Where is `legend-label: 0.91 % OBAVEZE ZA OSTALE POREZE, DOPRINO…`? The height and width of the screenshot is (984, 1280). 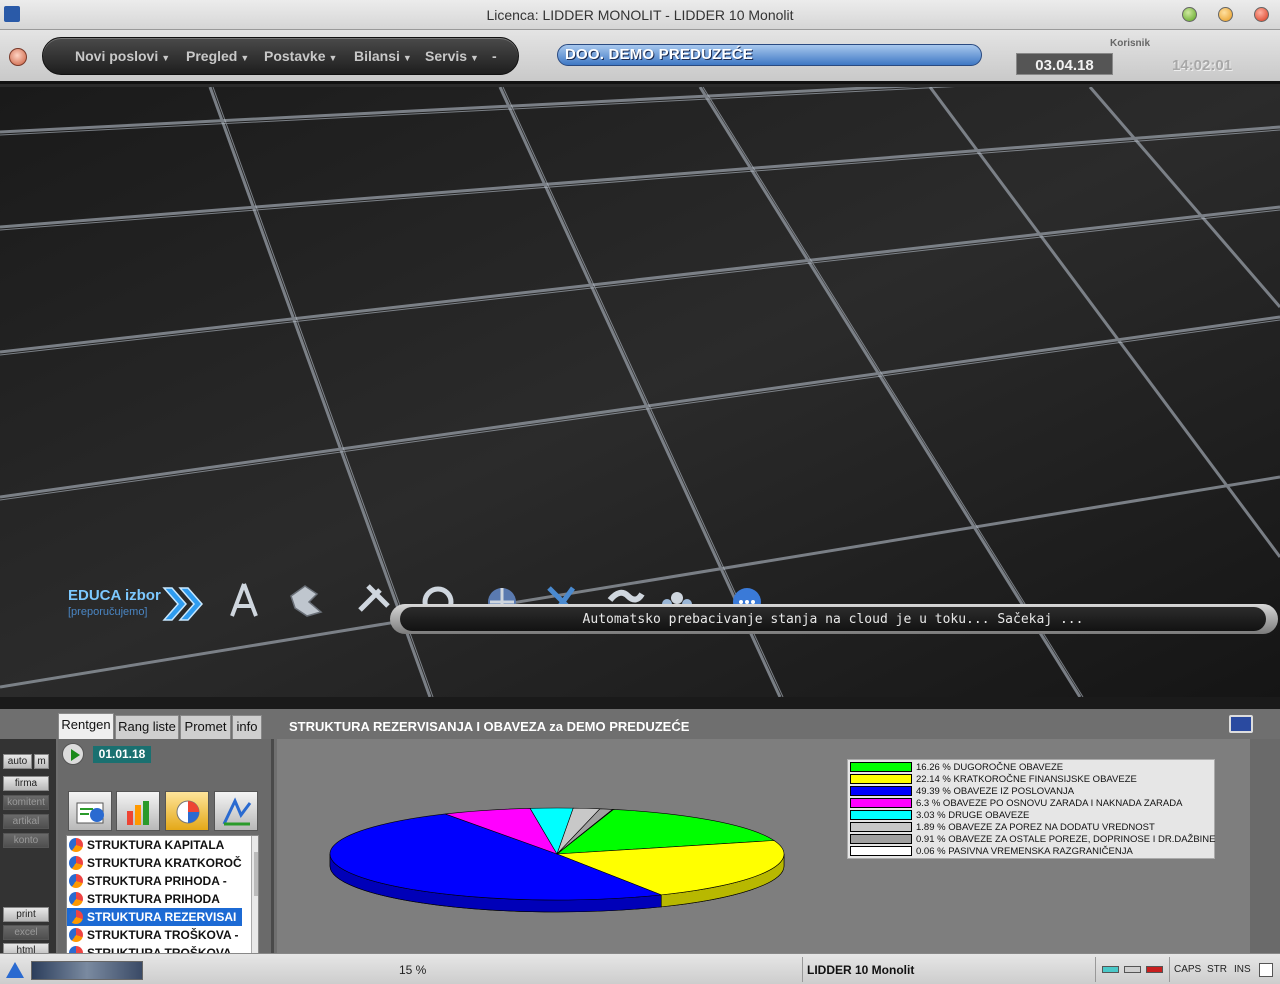
legend-label: 0.91 % OBAVEZE ZA OSTALE POREZE, DOPRINO… is located at coordinates (1066, 839).